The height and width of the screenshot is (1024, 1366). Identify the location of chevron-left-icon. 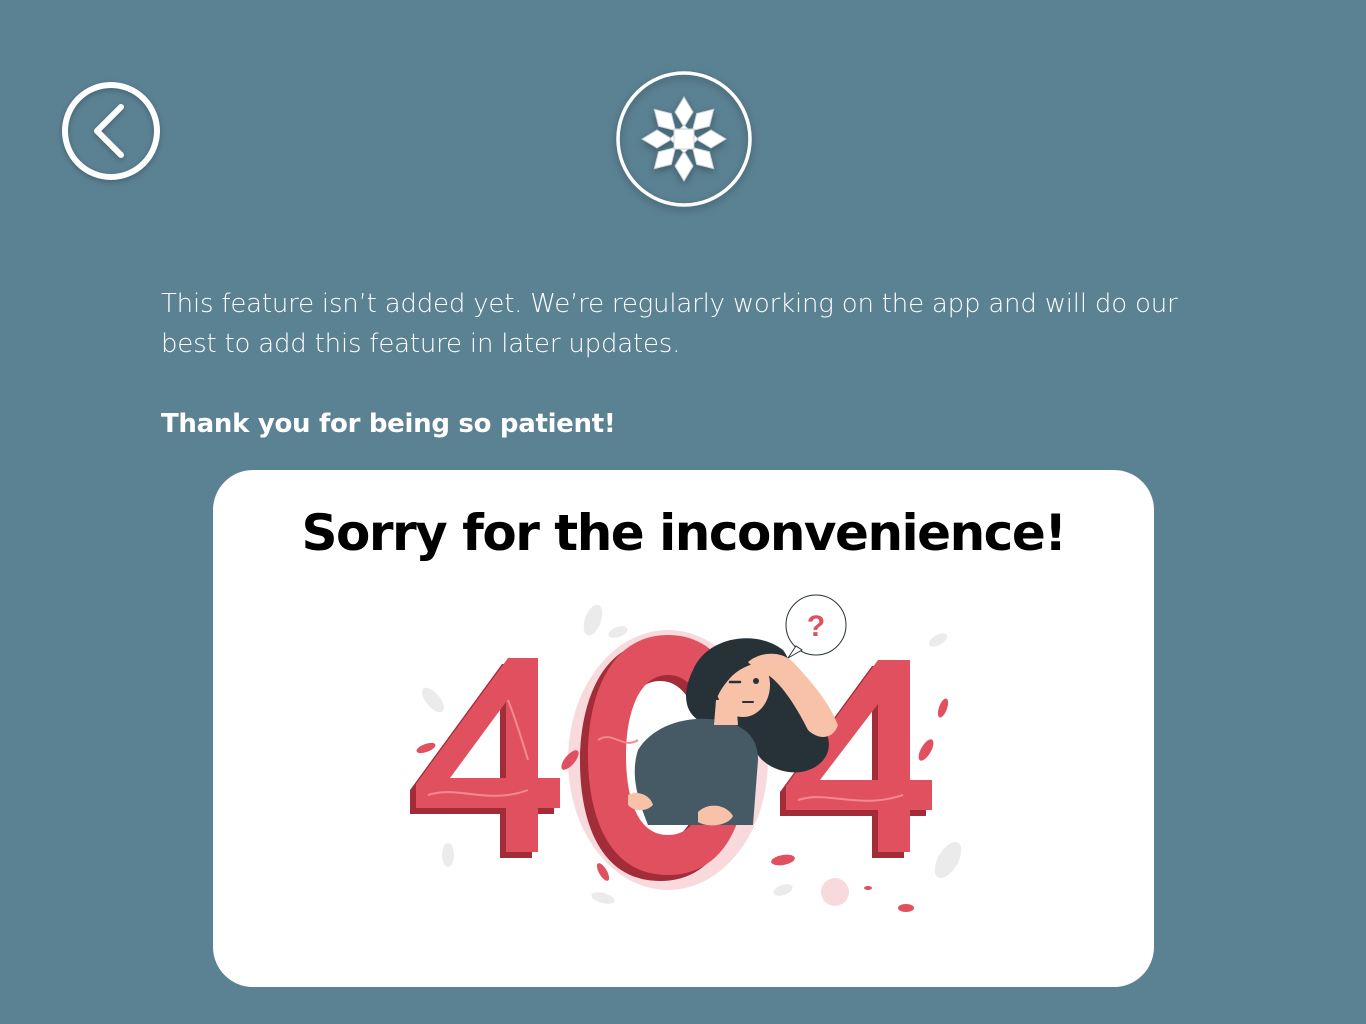
(111, 131).